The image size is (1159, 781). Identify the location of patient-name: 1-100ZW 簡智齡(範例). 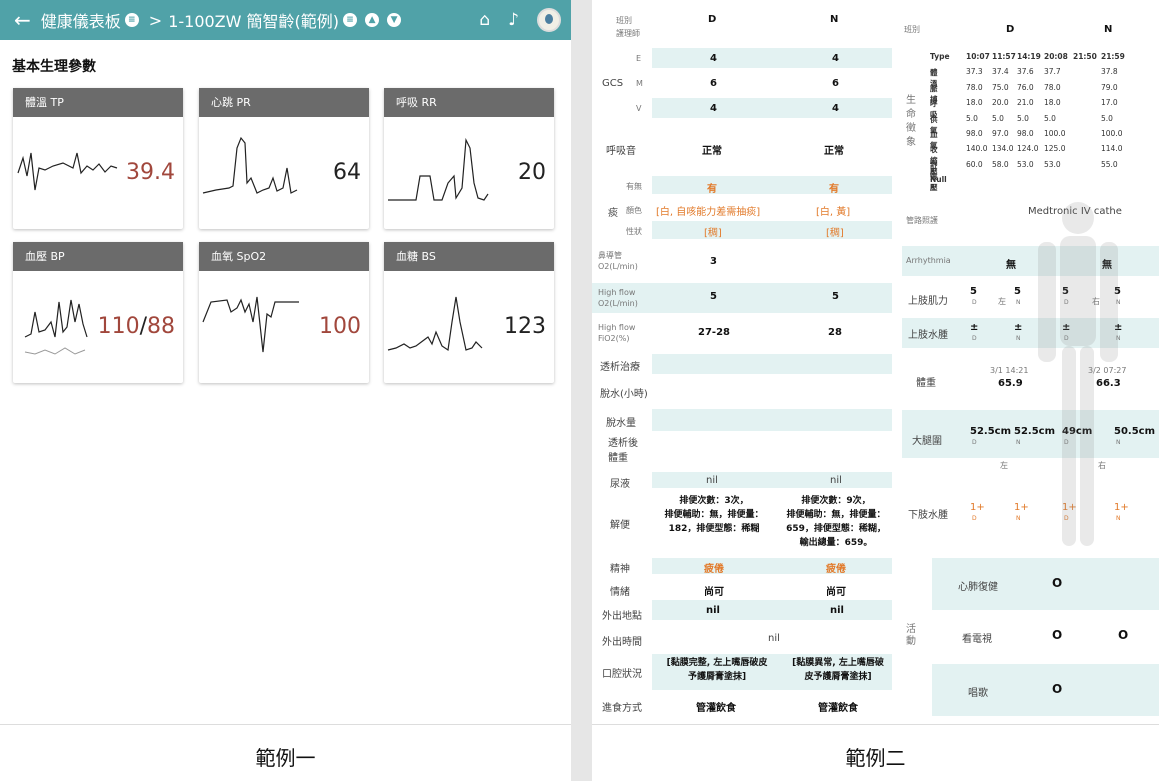
(253, 20).